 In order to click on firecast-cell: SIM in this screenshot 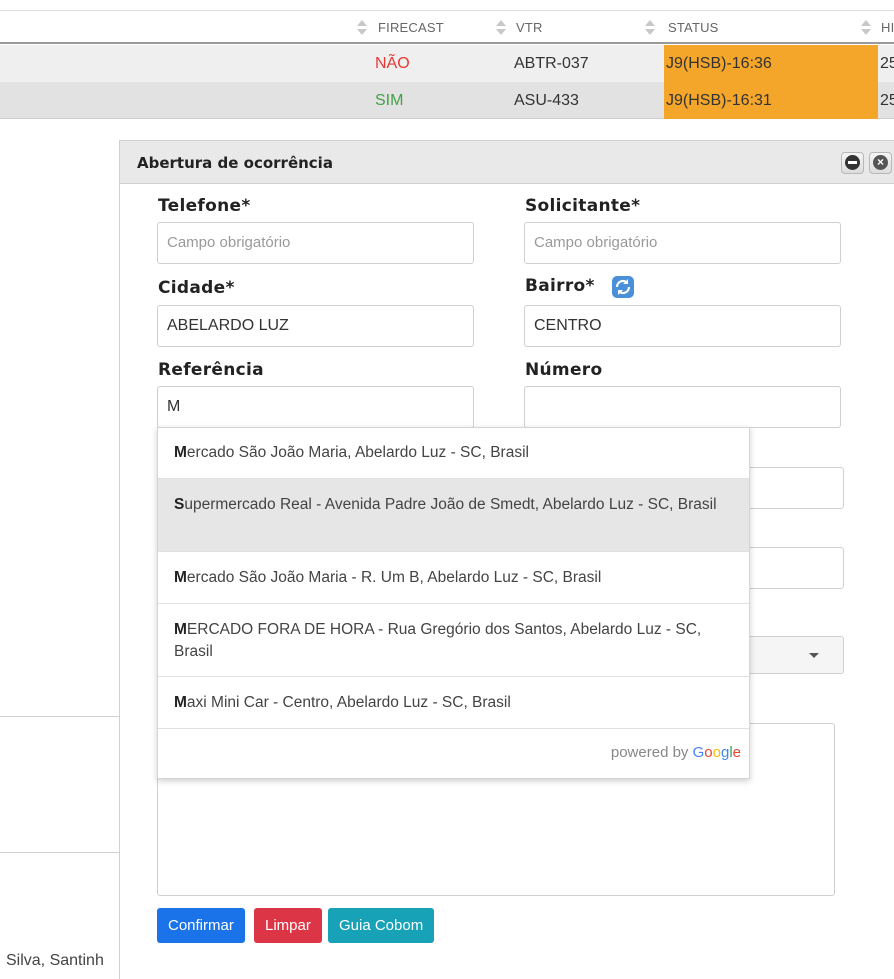, I will do `click(389, 100)`.